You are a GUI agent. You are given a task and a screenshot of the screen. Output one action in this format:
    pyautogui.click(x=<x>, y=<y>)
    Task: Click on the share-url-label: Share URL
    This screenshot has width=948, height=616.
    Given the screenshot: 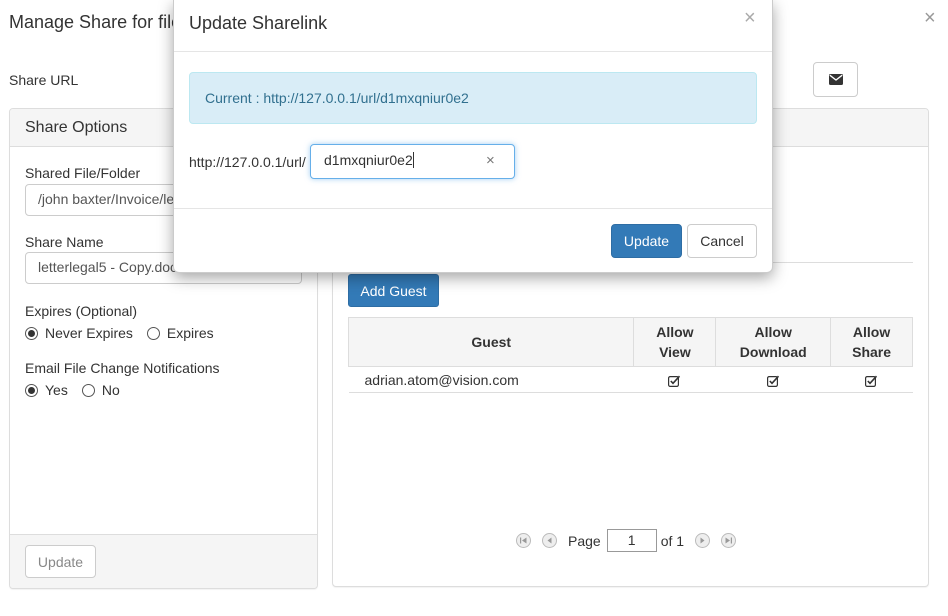 What is the action you would take?
    pyautogui.click(x=44, y=80)
    